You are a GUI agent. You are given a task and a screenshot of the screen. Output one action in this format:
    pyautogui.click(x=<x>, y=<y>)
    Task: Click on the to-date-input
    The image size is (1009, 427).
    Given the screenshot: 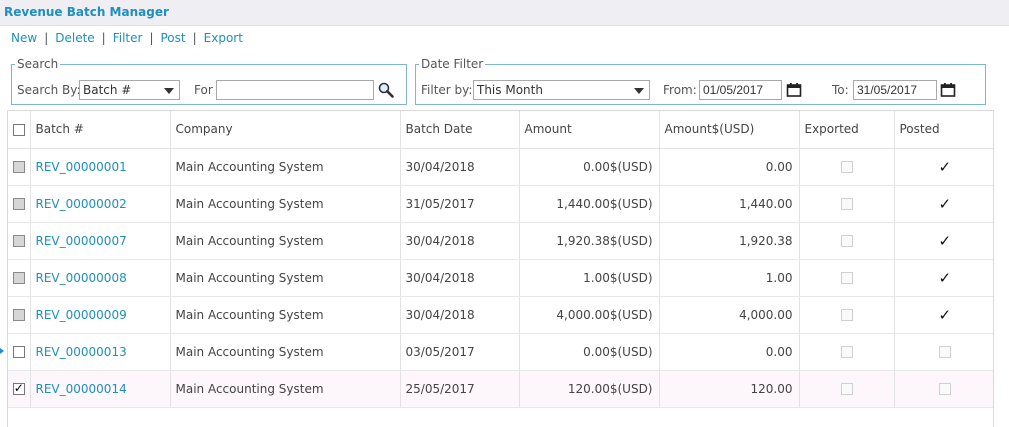 What is the action you would take?
    pyautogui.click(x=895, y=90)
    